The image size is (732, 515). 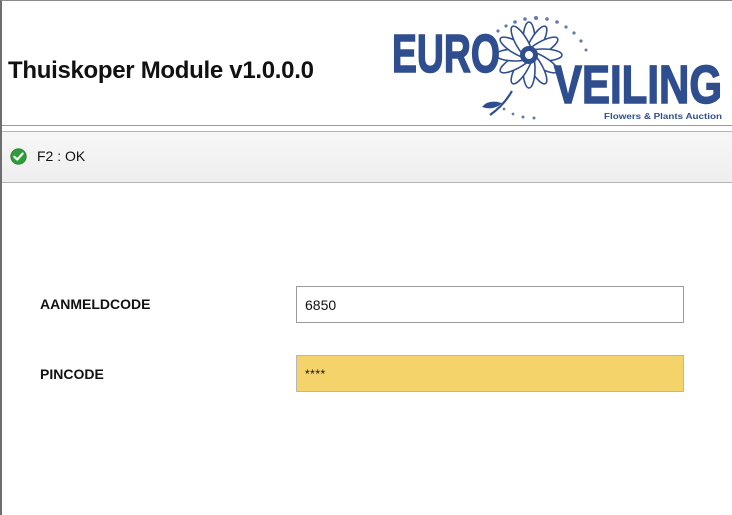 I want to click on ok-button: F2 : OK, so click(x=48, y=156).